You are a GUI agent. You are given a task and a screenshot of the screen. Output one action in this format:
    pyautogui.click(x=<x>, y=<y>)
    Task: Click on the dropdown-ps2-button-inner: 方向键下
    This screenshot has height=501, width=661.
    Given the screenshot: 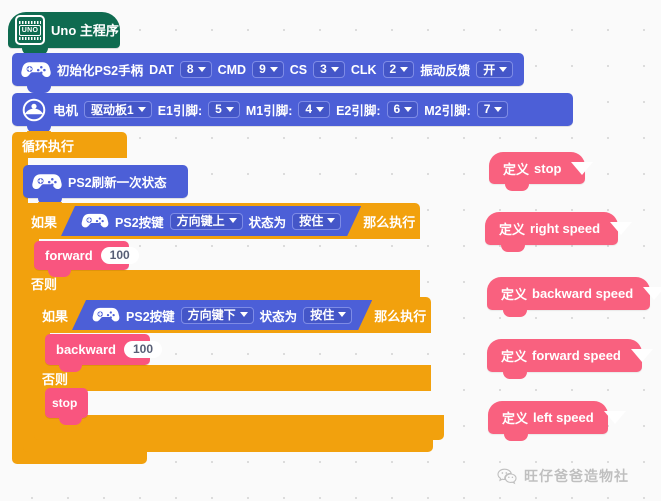 What is the action you would take?
    pyautogui.click(x=217, y=315)
    